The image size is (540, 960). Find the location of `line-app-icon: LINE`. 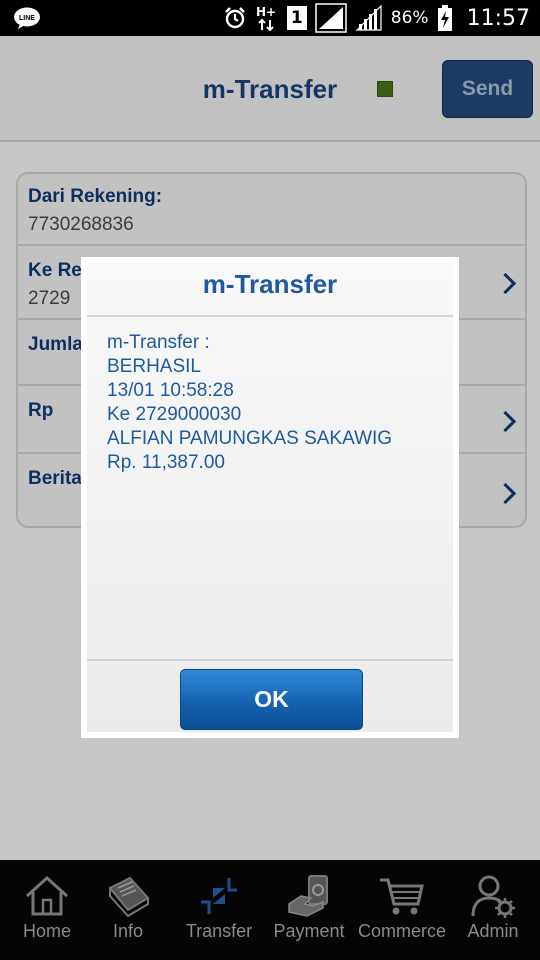

line-app-icon: LINE is located at coordinates (27, 18).